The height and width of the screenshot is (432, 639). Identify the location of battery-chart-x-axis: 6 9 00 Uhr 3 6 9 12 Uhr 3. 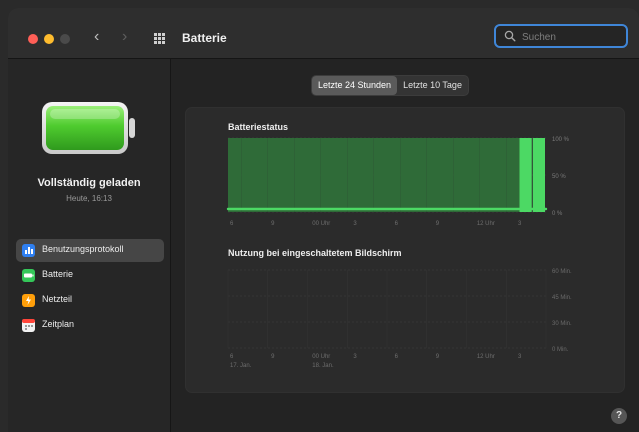
(376, 224).